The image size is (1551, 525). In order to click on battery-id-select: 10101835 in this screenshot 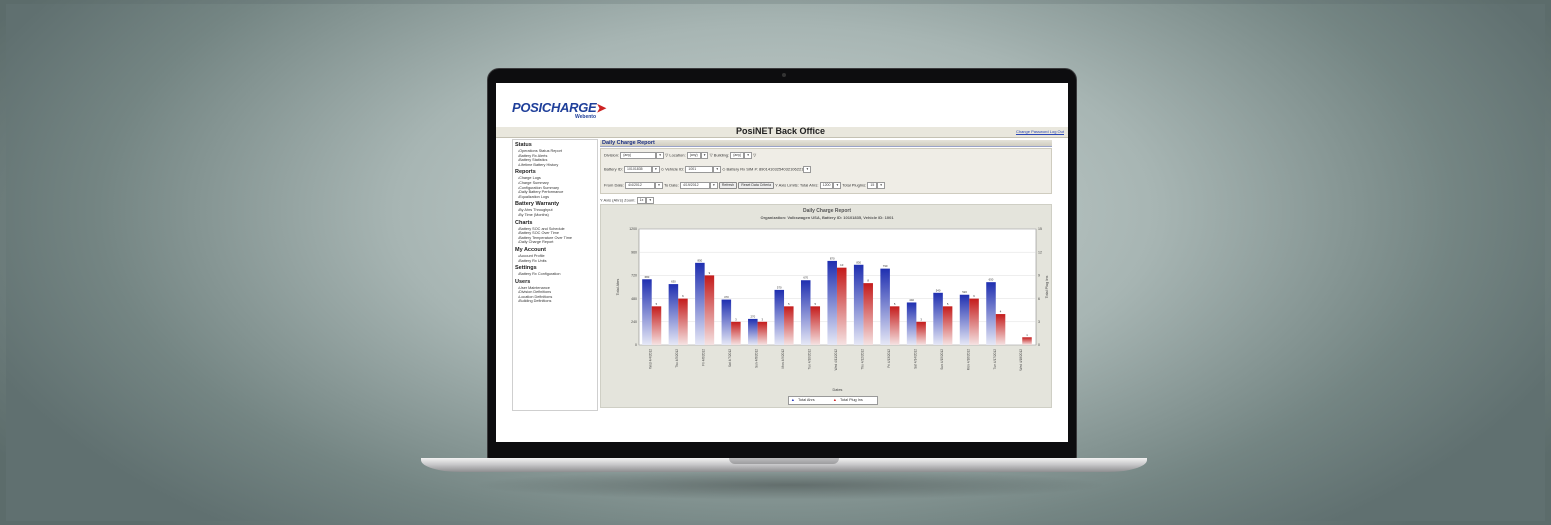, I will do `click(638, 169)`.